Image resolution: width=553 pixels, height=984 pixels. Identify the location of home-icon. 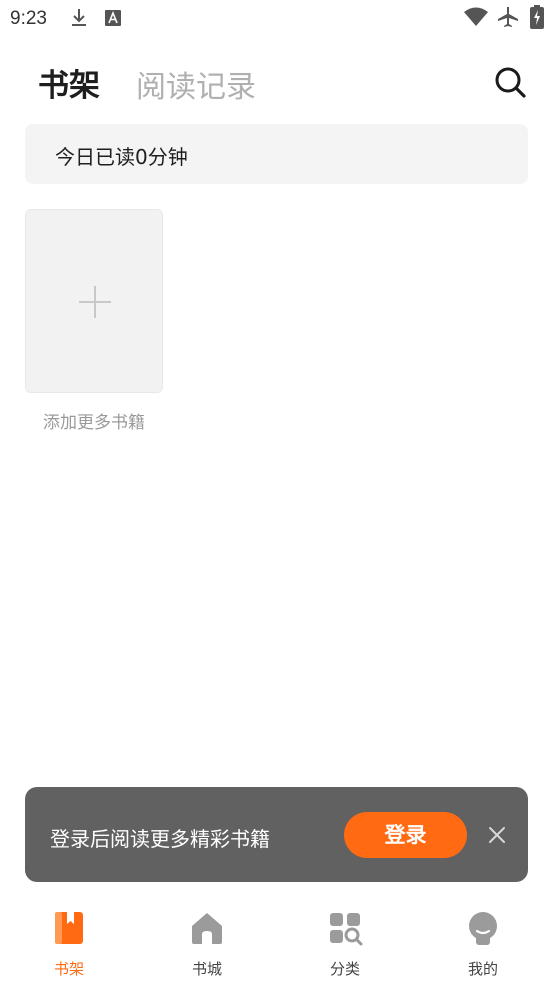
(207, 928).